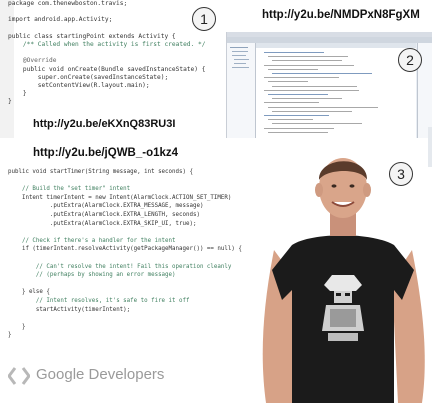  I want to click on ide-editor, so click(336, 90).